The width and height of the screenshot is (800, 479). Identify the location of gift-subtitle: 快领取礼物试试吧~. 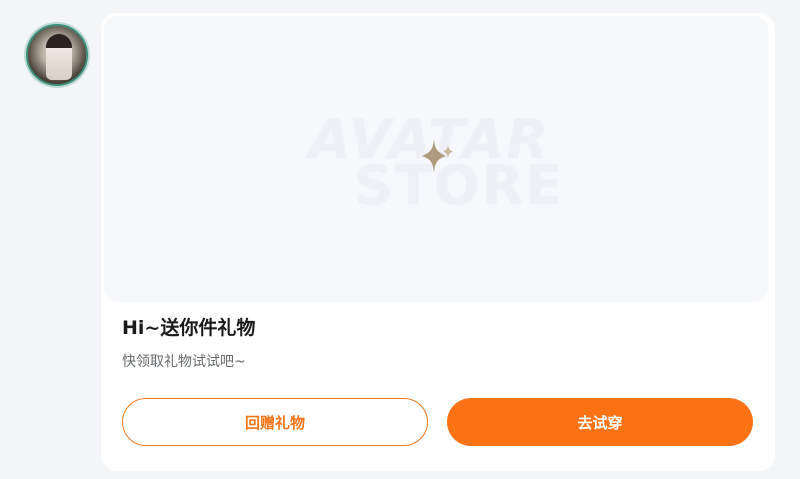
(184, 362).